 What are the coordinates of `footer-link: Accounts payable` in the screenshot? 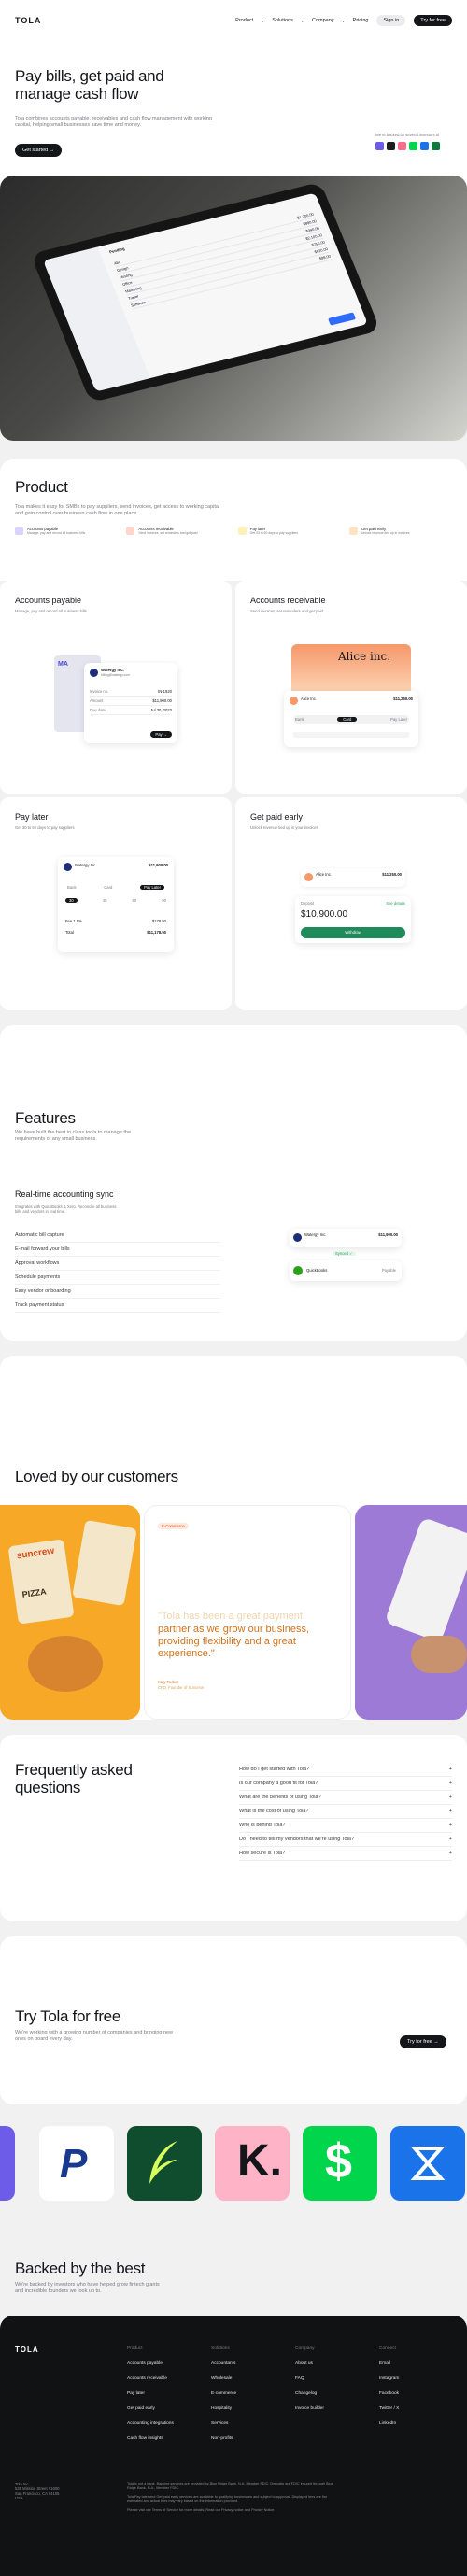 It's located at (150, 2364).